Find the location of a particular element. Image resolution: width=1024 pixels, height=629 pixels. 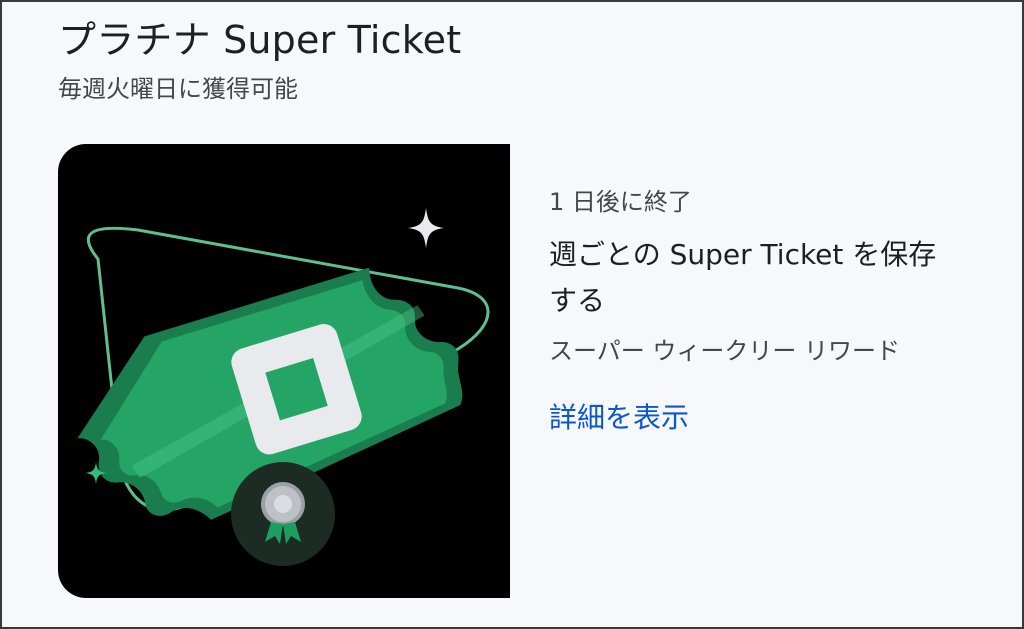

expiry-label: 1 日後に終了 is located at coordinates (620, 202).